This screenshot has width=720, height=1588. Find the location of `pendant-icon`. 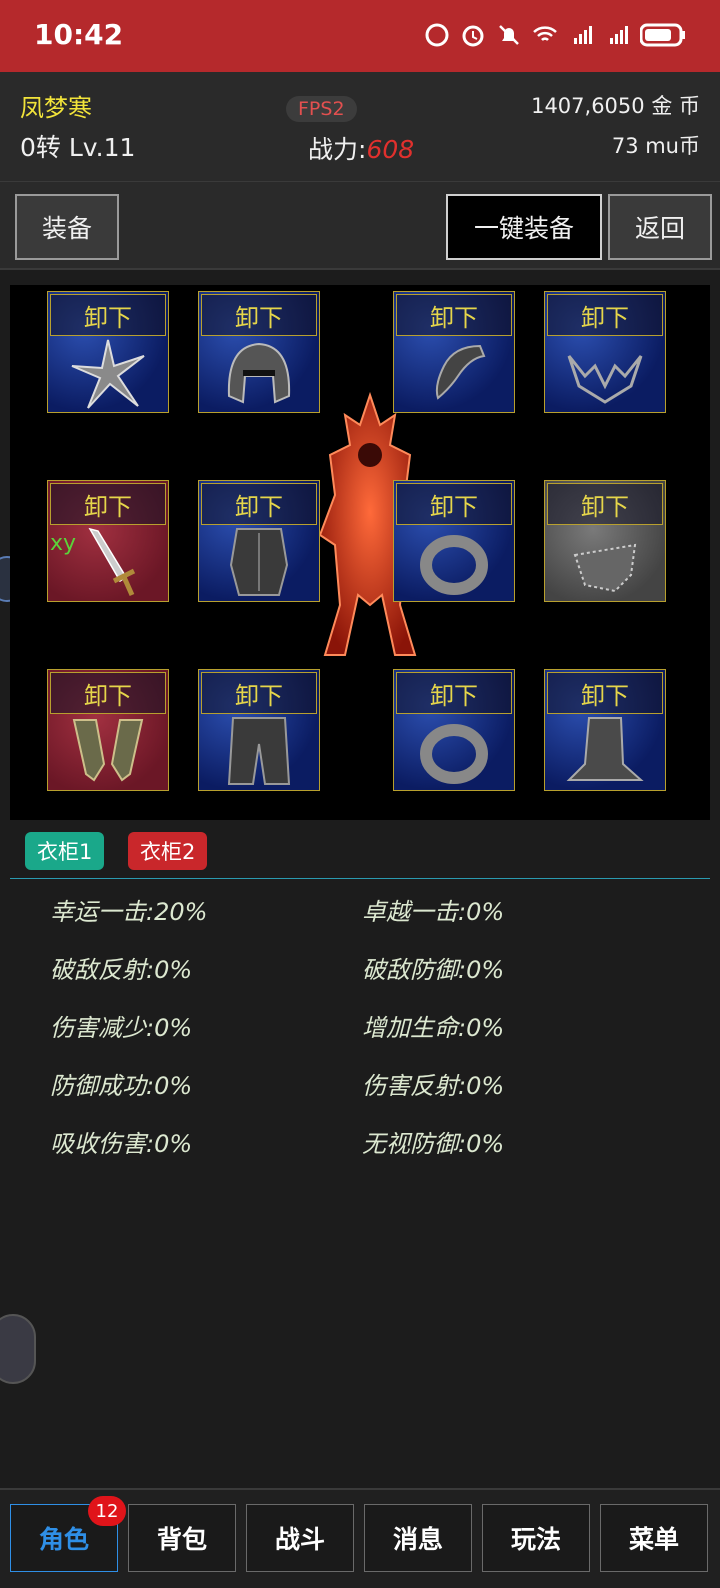

pendant-icon is located at coordinates (460, 372).